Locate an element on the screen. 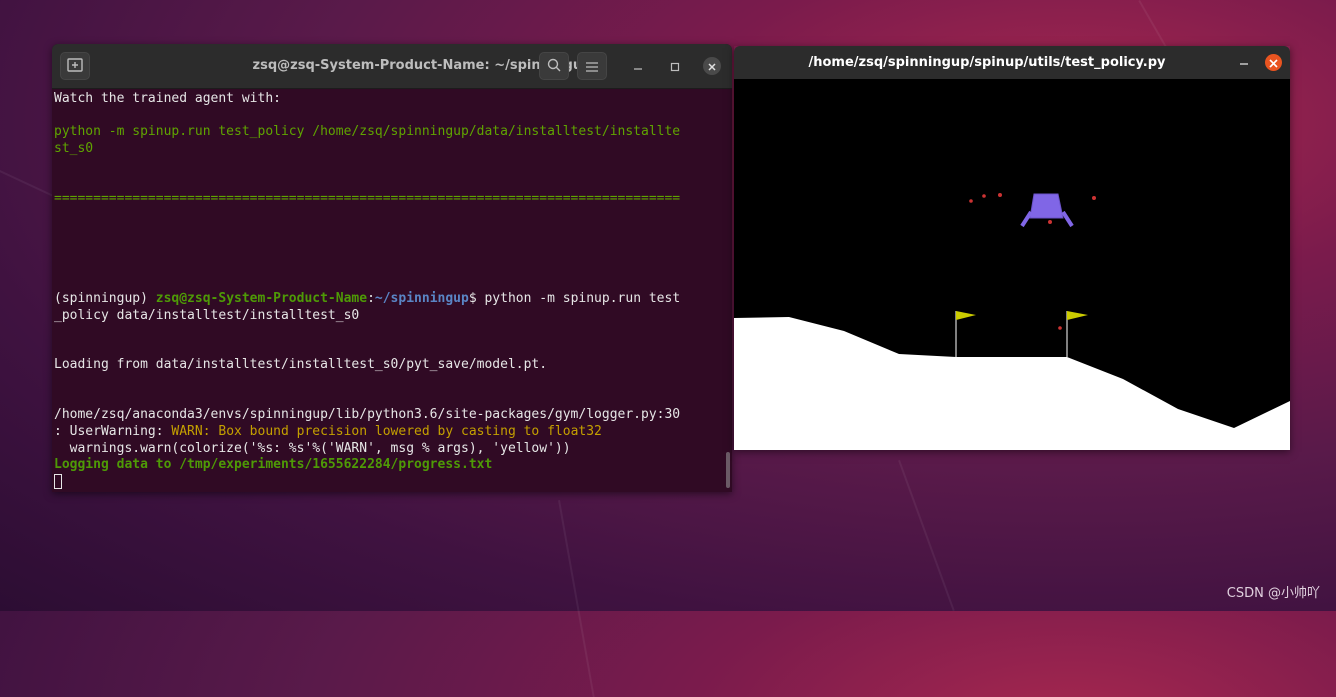 This screenshot has height=697, width=1336. maximize-button is located at coordinates (675, 66).